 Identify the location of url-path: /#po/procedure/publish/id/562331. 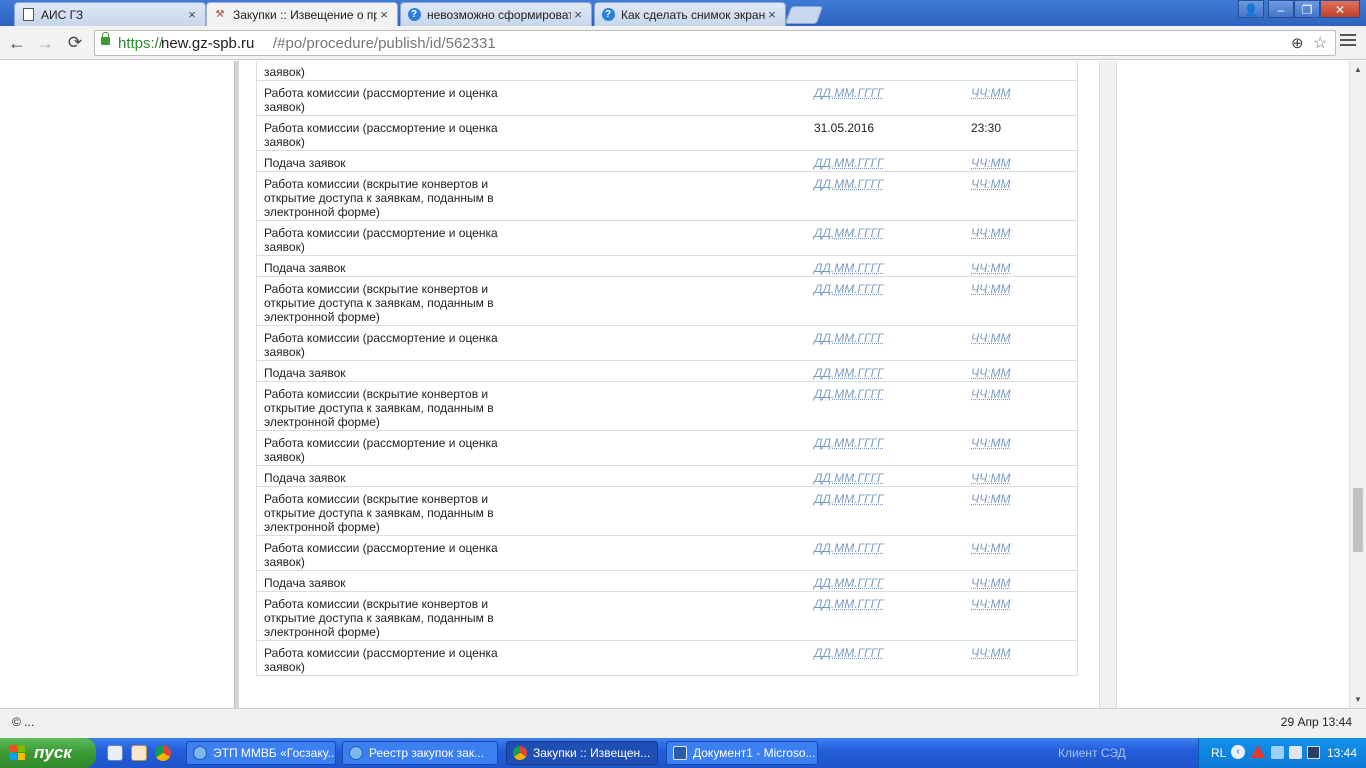
(384, 43).